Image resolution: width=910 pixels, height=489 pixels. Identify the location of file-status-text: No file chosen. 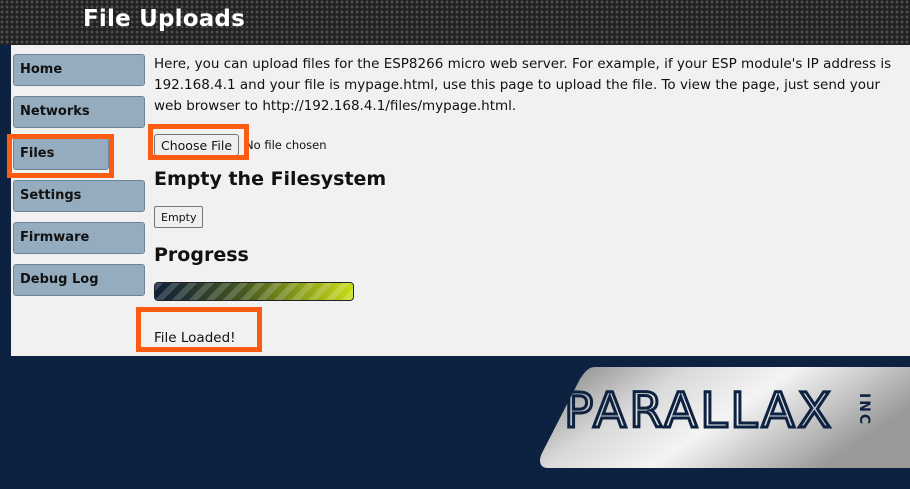
(286, 145).